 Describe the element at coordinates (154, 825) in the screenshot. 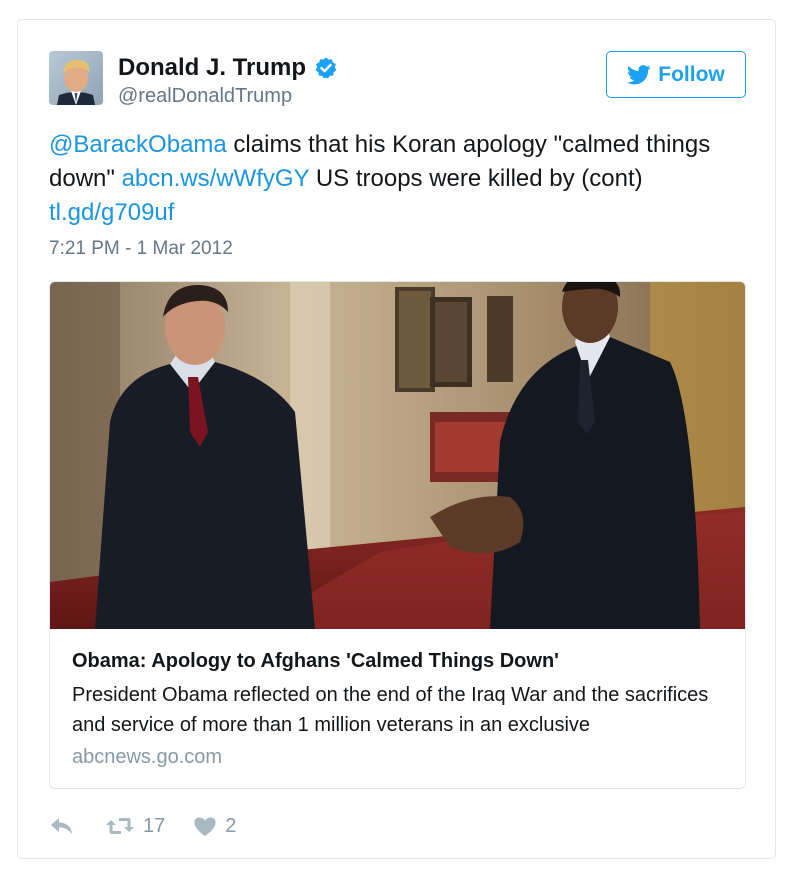

I see `retweet-count: 17` at that location.